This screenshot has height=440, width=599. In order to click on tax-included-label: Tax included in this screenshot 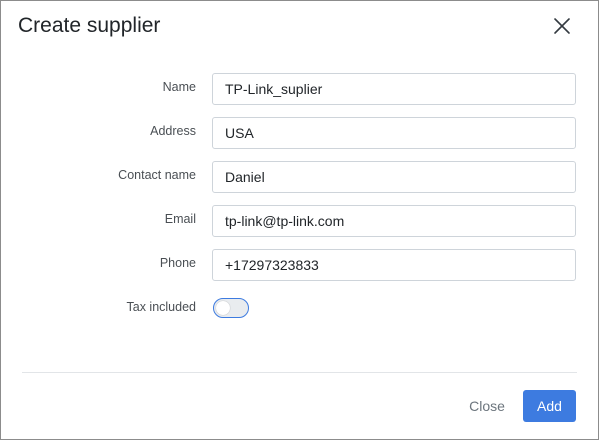, I will do `click(161, 307)`.